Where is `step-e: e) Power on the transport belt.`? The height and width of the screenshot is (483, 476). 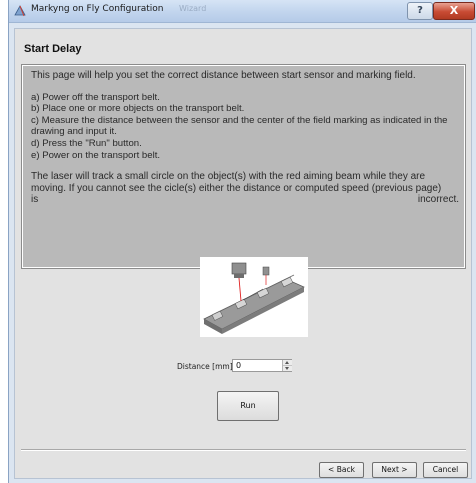
step-e: e) Power on the transport belt. is located at coordinates (96, 155).